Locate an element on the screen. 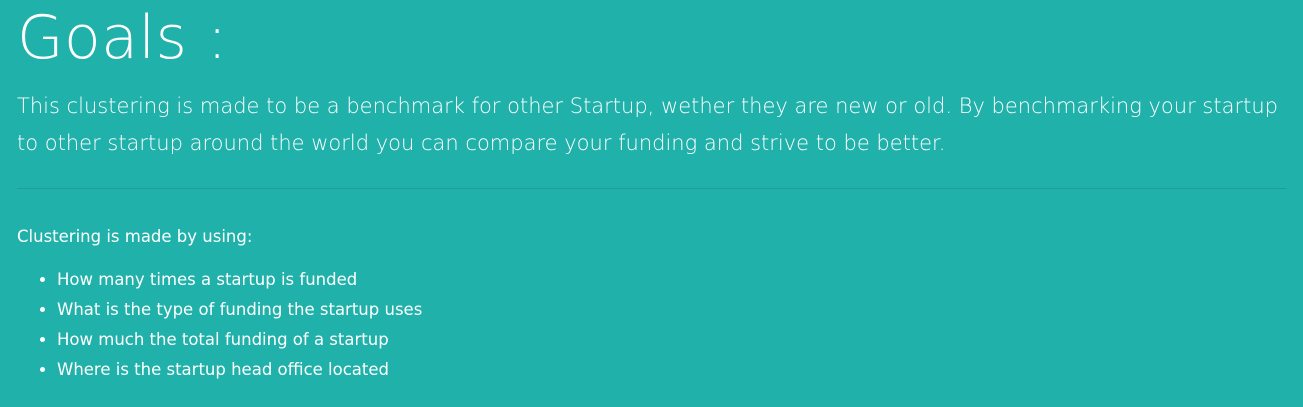 Image resolution: width=1303 pixels, height=407 pixels. page-title: Goals : is located at coordinates (122, 38).